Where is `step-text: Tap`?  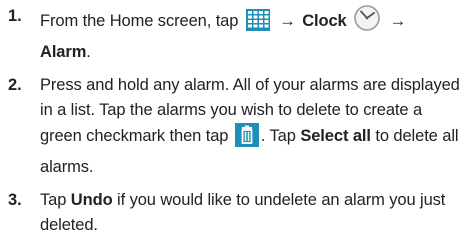 step-text: Tap is located at coordinates (53, 200).